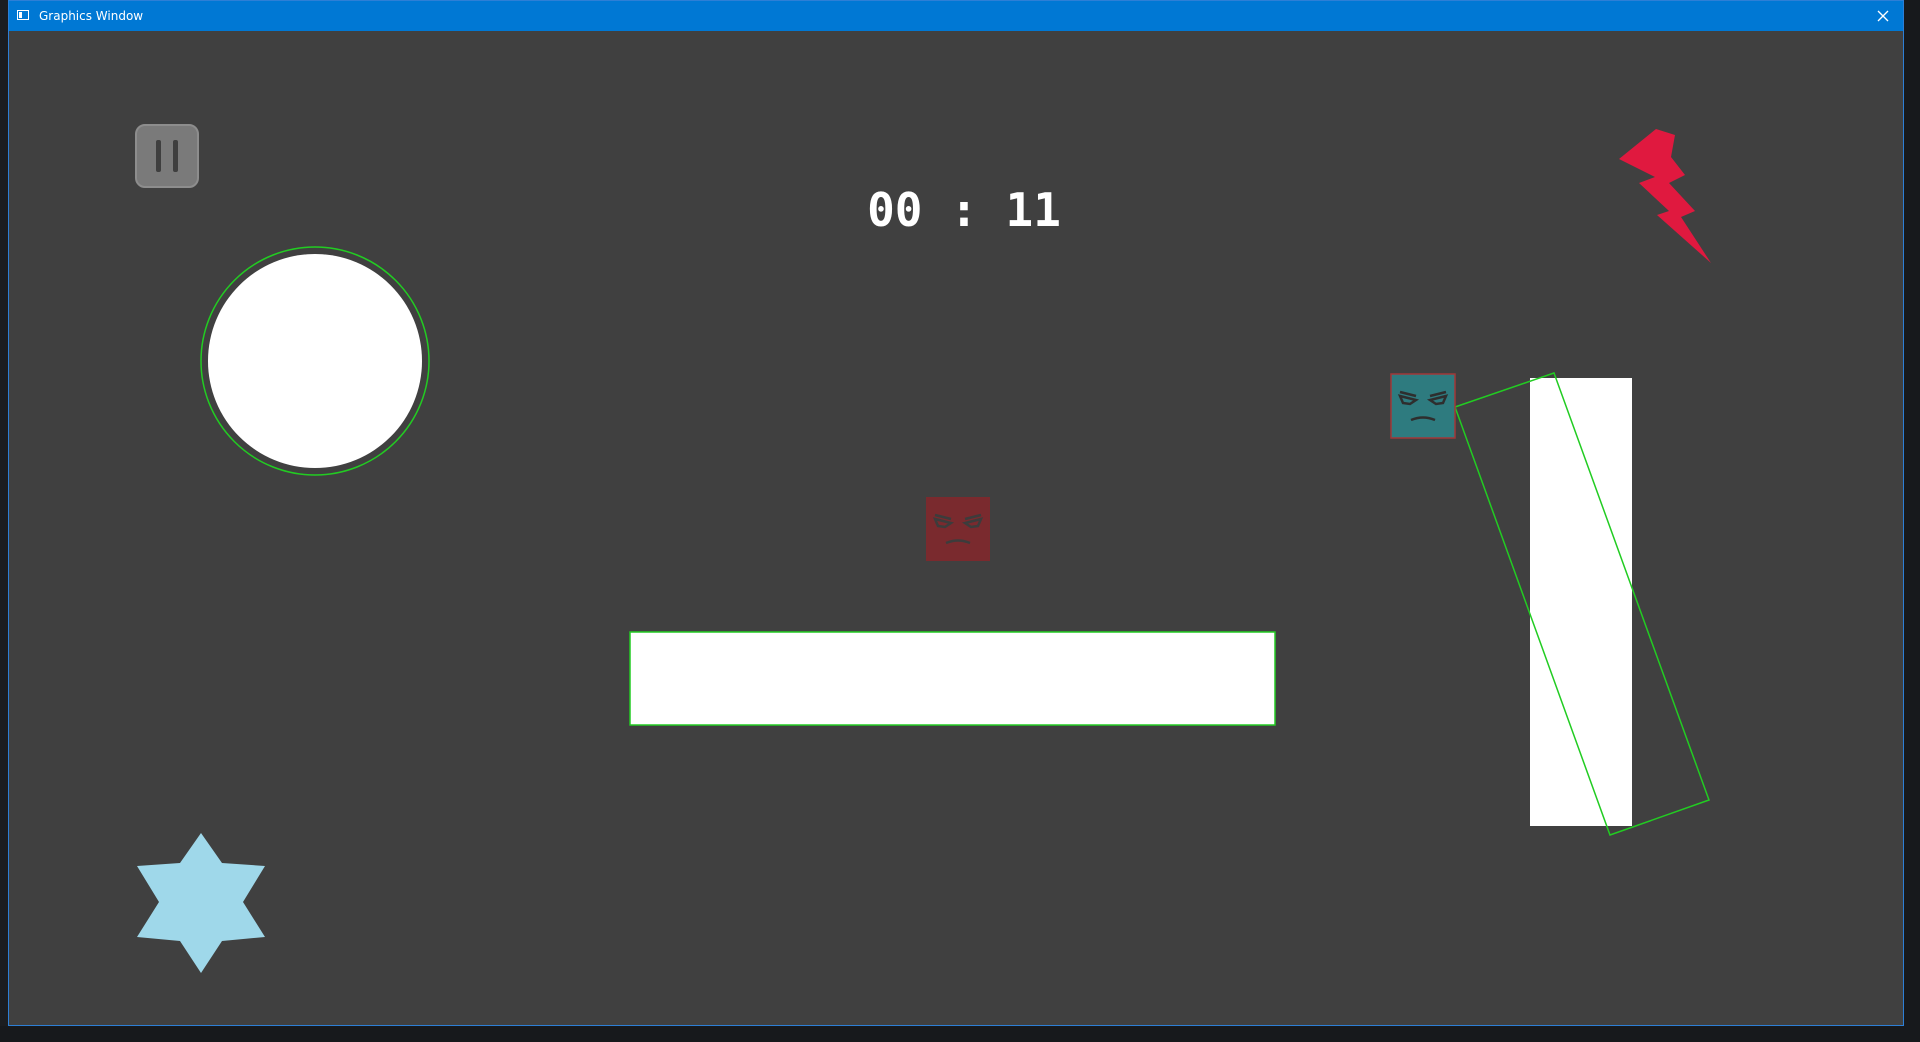 This screenshot has width=1920, height=1042. I want to click on lightning-bolt-icon, so click(1665, 196).